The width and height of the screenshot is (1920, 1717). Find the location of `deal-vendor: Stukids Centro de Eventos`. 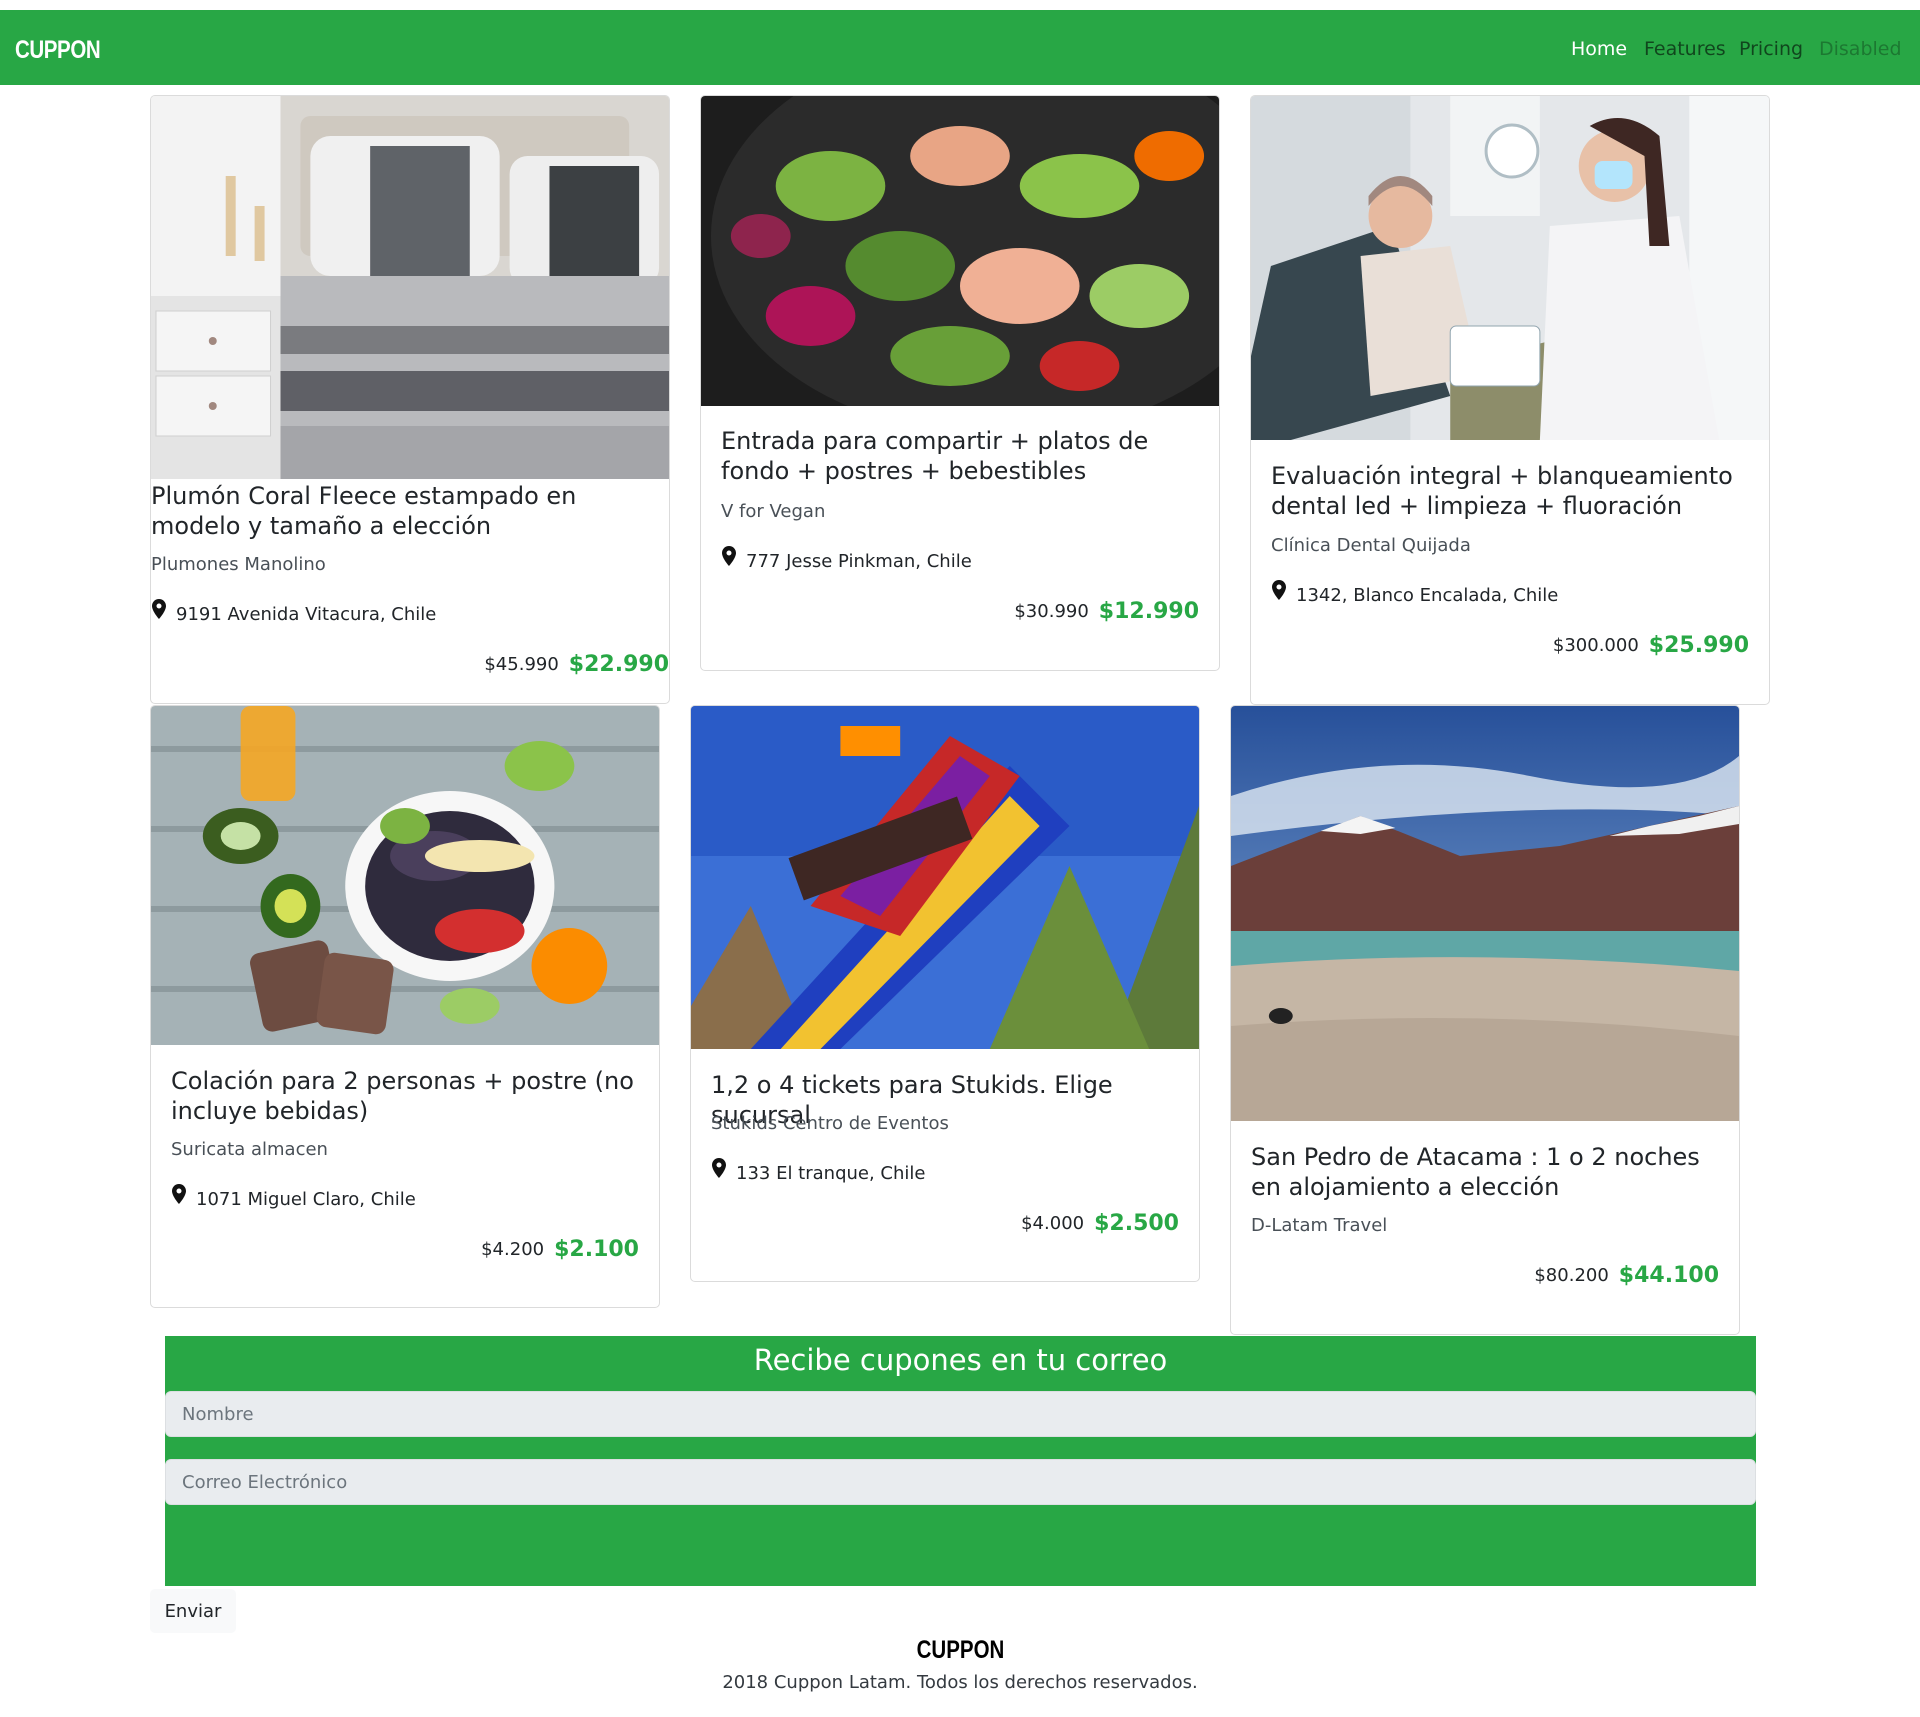

deal-vendor: Stukids Centro de Eventos is located at coordinates (830, 1123).